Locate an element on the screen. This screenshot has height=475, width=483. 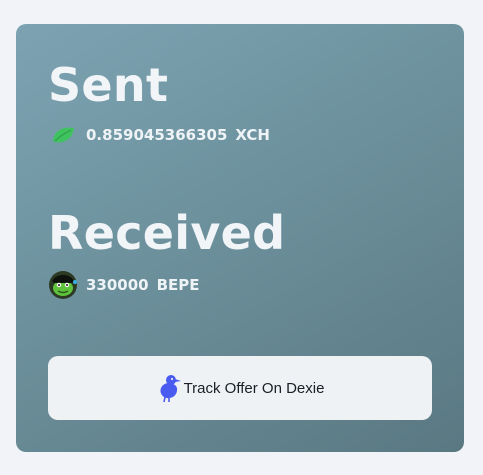
track-offer-dexie-button: Track Offer On Dexie is located at coordinates (240, 388).